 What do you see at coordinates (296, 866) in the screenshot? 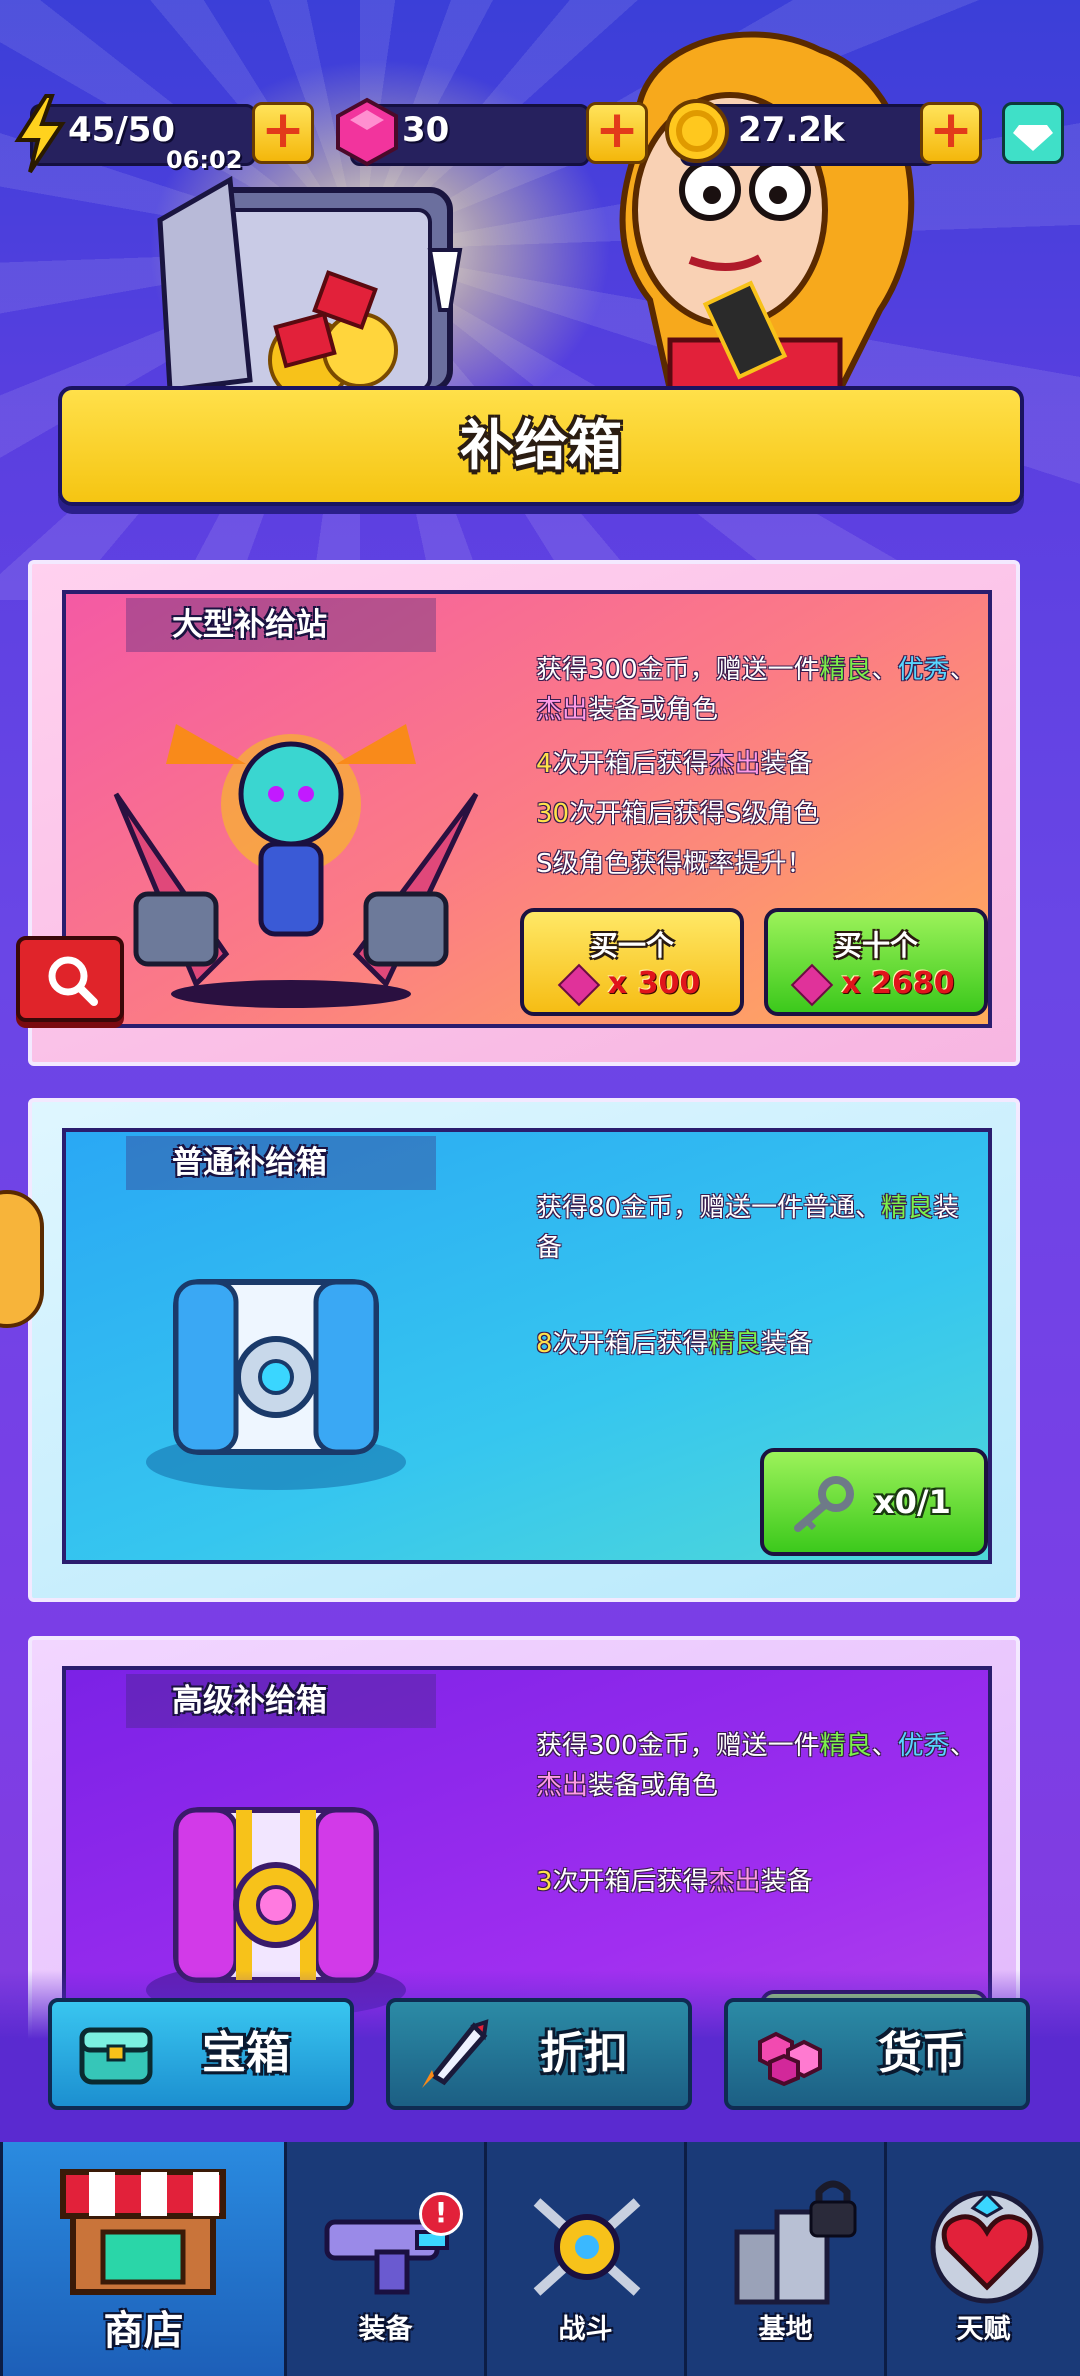
I see `s-rank-hero-illustration` at bounding box center [296, 866].